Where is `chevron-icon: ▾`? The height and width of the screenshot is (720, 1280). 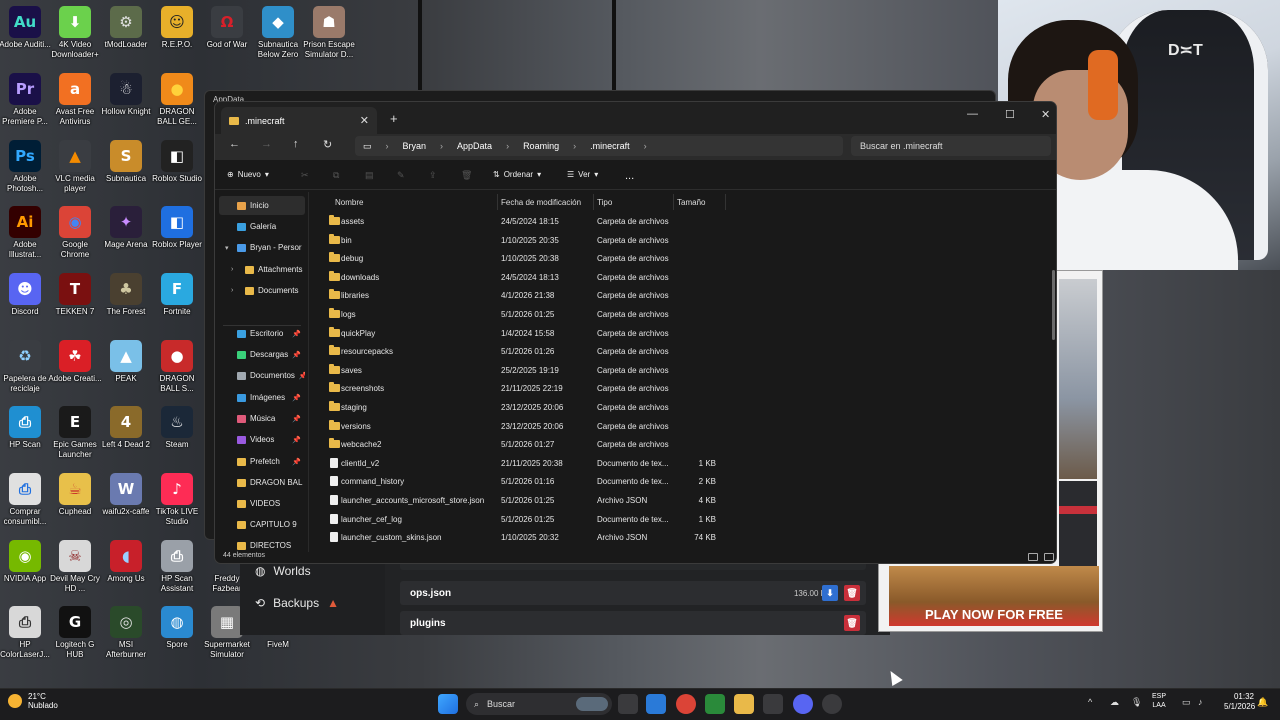
chevron-icon: ▾ is located at coordinates (227, 248).